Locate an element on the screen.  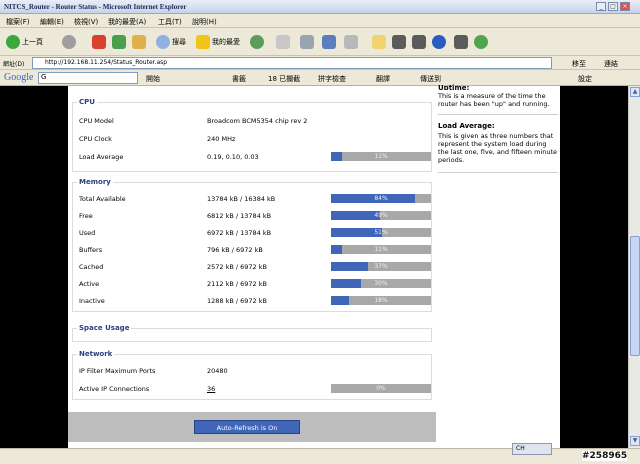
popup-blocked-button: 18 已攔截 is located at coordinates (284, 79).